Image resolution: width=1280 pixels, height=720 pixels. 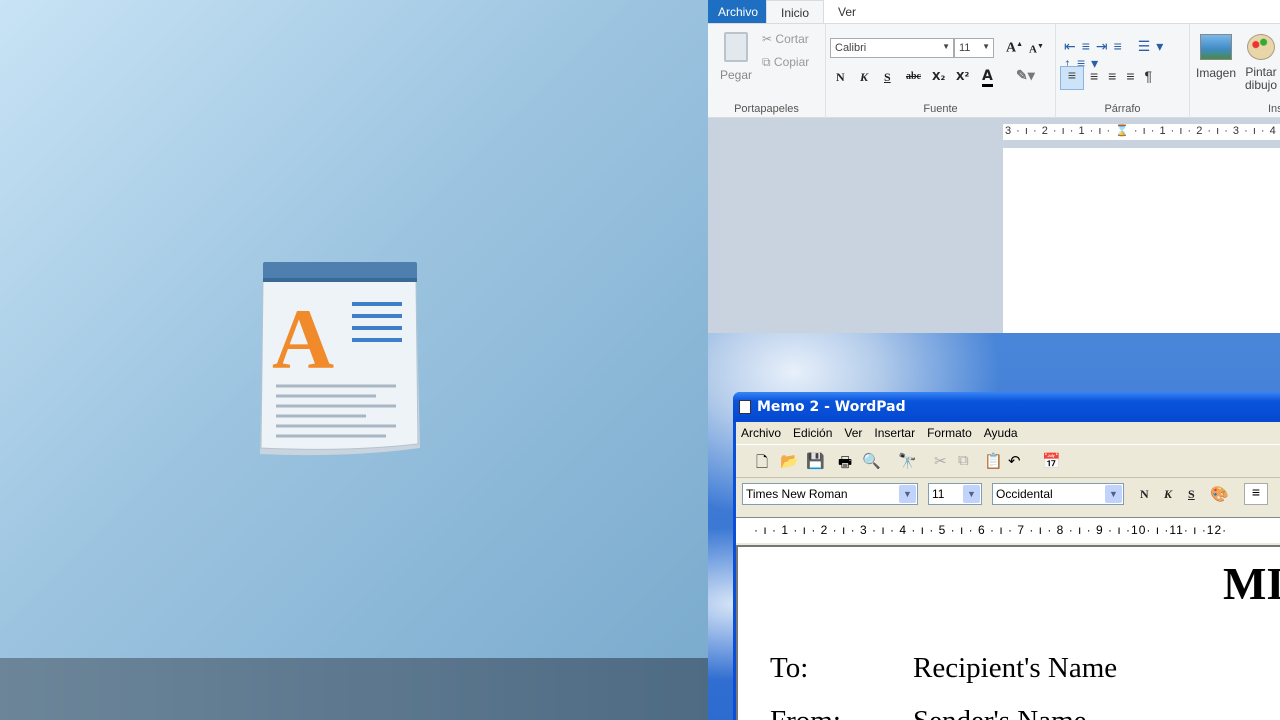 What do you see at coordinates (1260, 63) in the screenshot?
I see `paint-drawing-button: Pintar dibujo` at bounding box center [1260, 63].